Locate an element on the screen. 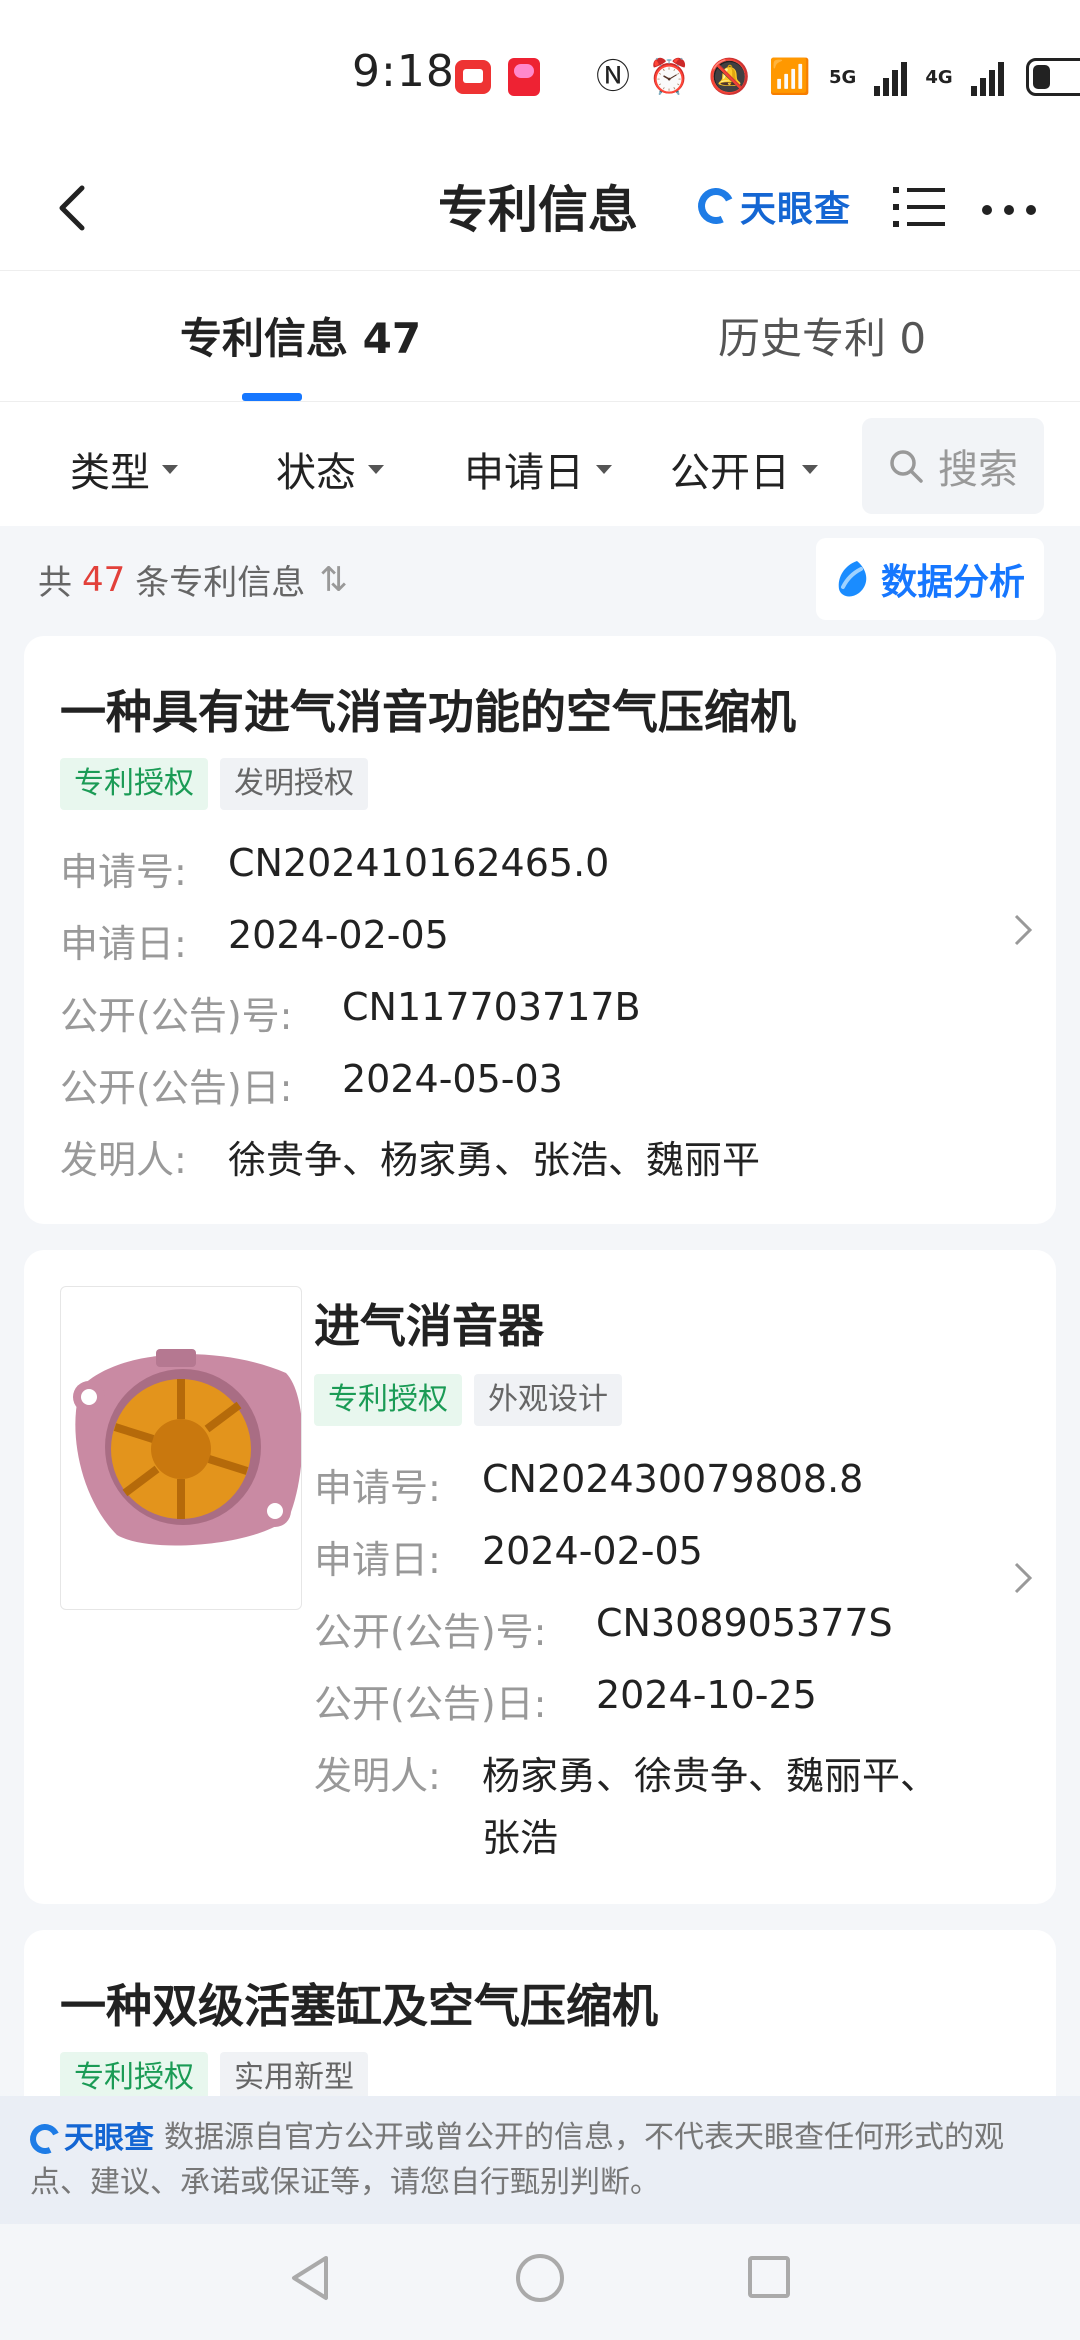  field-pub-no: 公开(公告)号: CN308905377S is located at coordinates (603, 1628).